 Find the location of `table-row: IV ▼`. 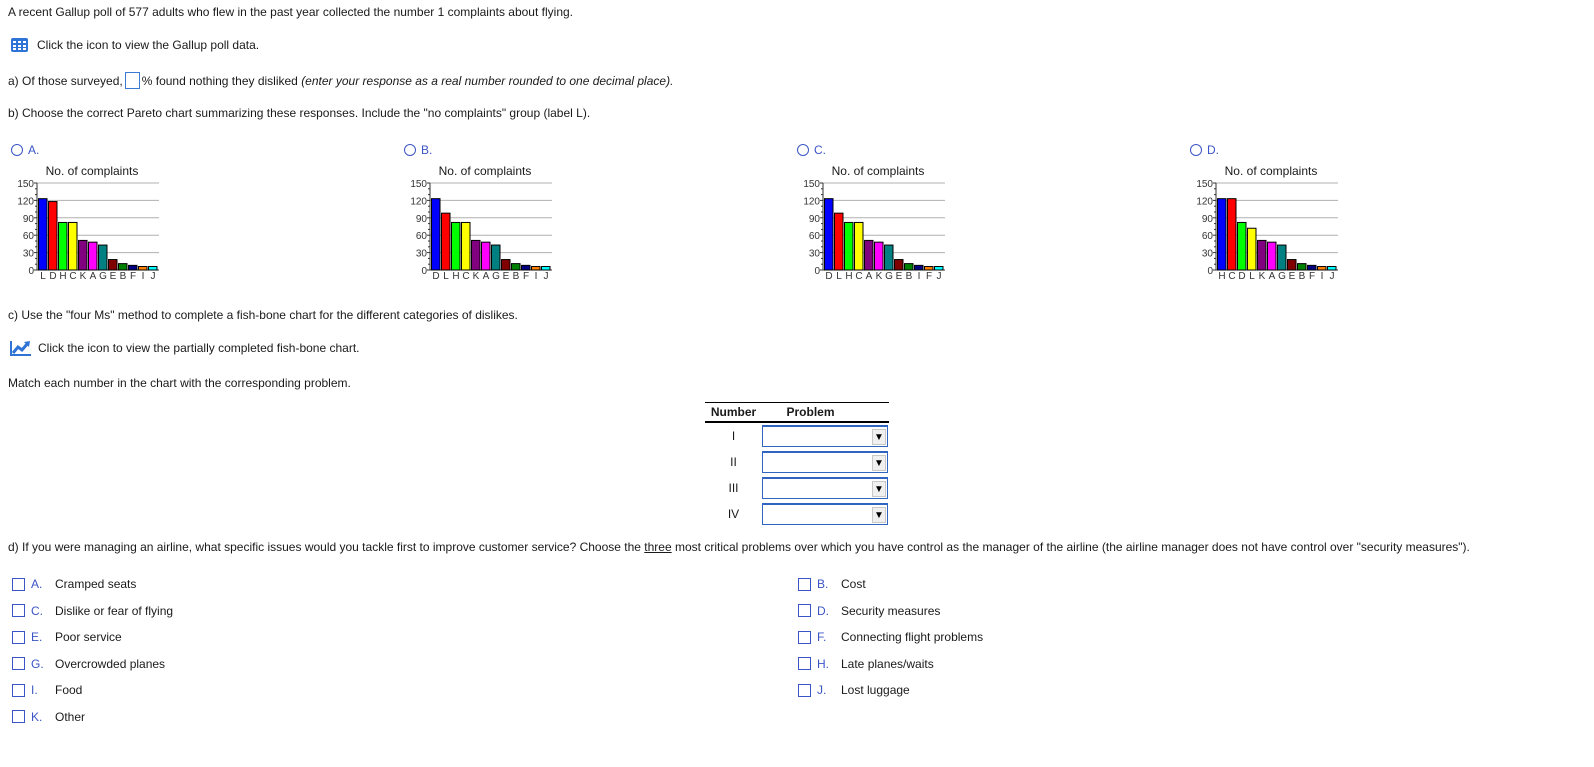

table-row: IV ▼ is located at coordinates (797, 514).